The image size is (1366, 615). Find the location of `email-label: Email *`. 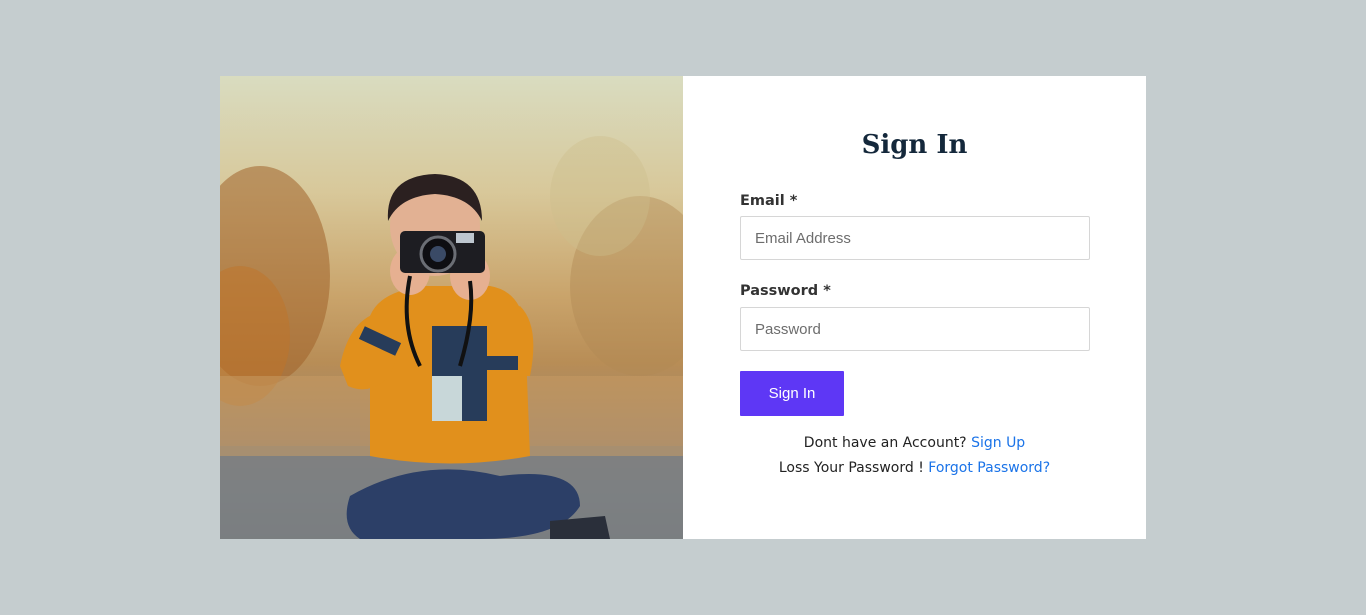

email-label: Email * is located at coordinates (769, 201).